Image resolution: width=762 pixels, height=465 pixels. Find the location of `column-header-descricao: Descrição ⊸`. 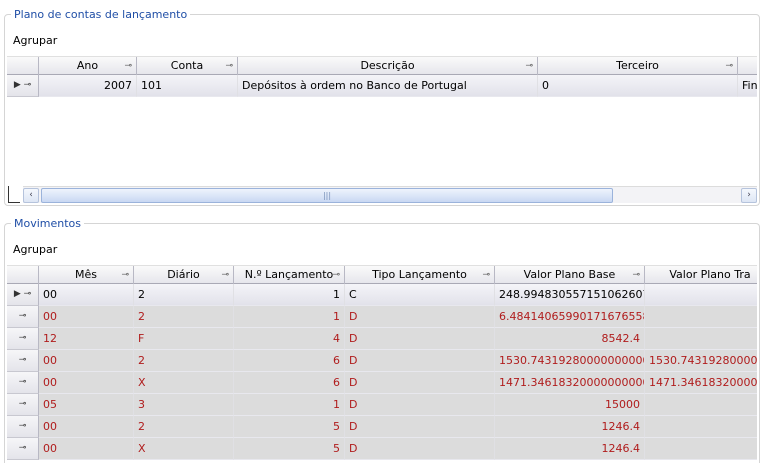

column-header-descricao: Descrição ⊸ is located at coordinates (388, 66).